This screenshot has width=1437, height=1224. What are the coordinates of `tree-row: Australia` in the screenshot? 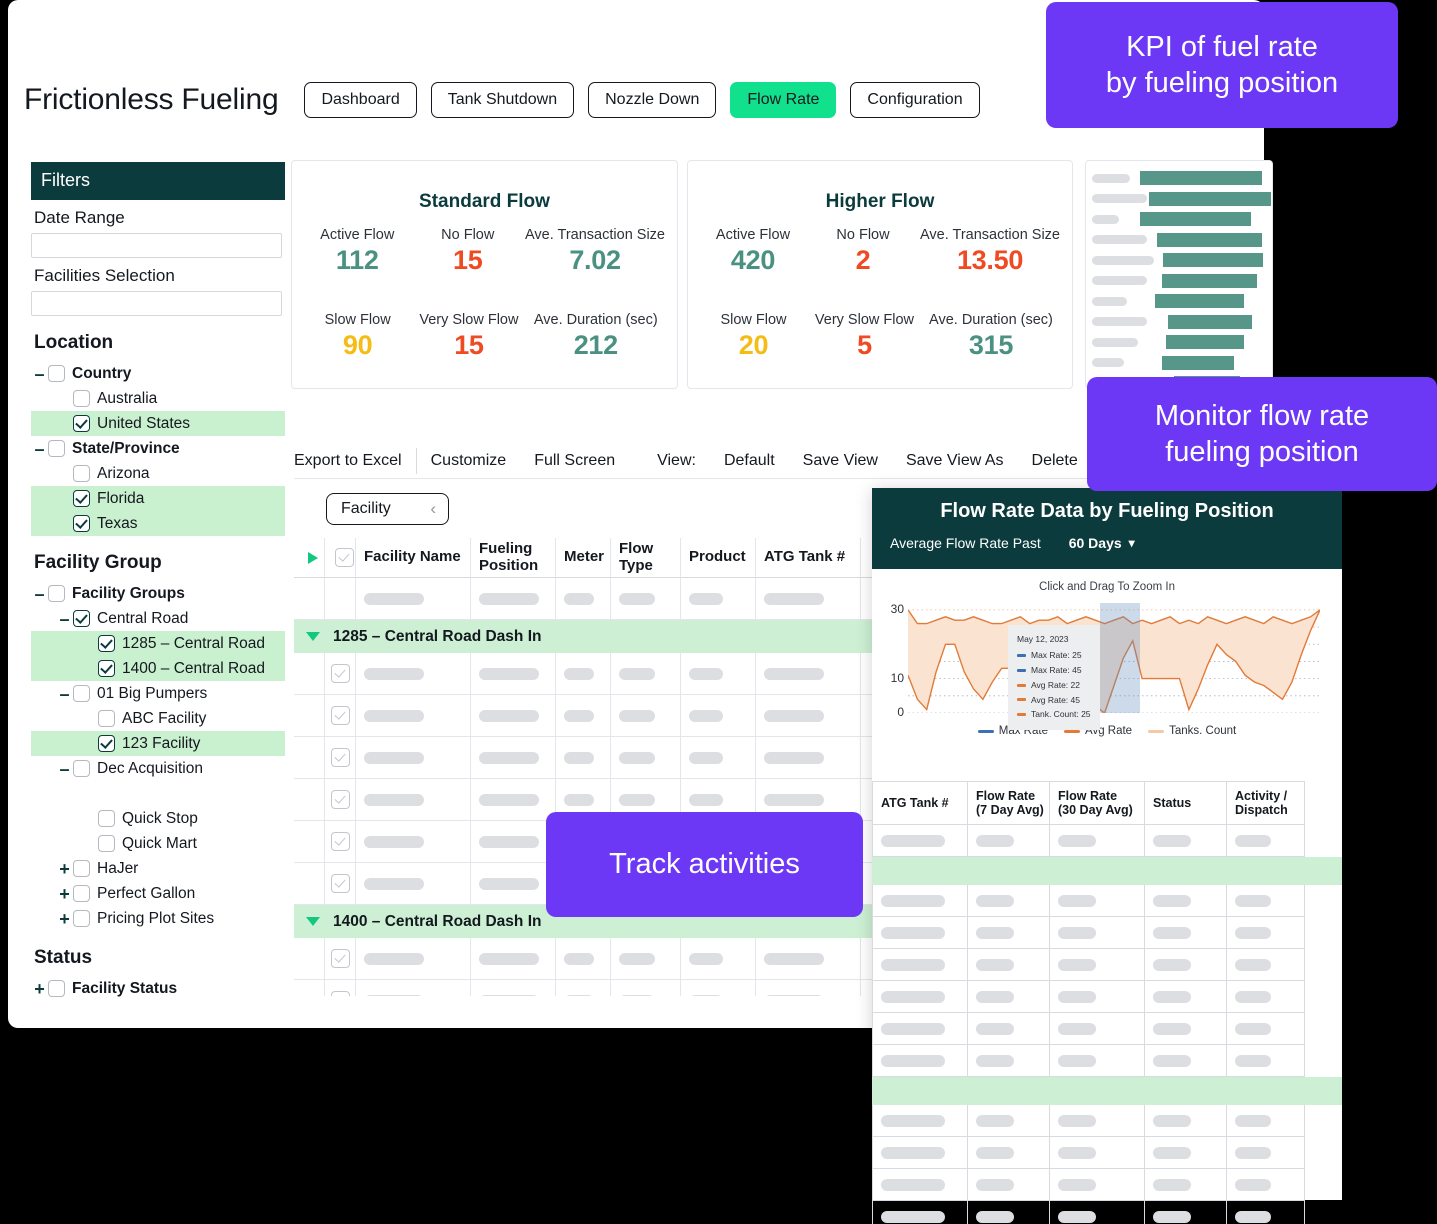 It's located at (158, 398).